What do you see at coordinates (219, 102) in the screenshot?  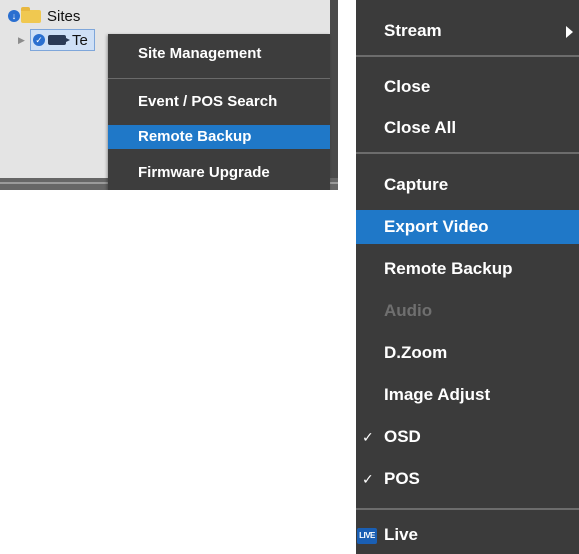 I see `menu-item-event-pos-search: Event / POS Search` at bounding box center [219, 102].